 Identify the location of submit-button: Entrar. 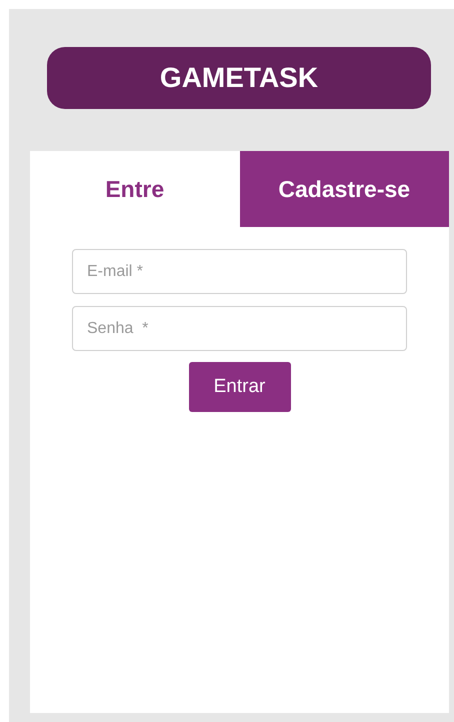
(239, 387).